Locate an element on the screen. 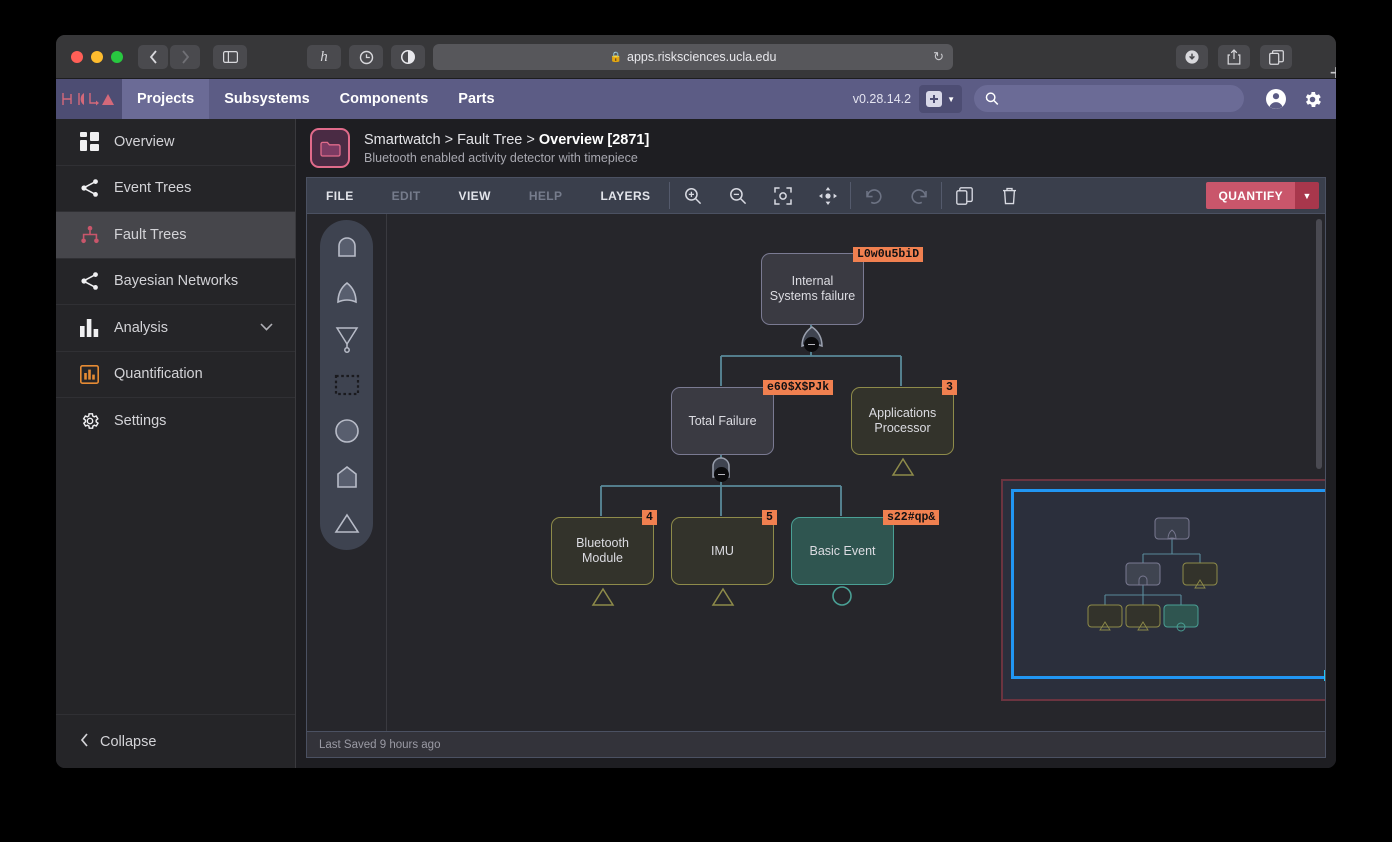 The height and width of the screenshot is (842, 1392). breadcrumb-prefix: Smartwatch > Fault Tree > is located at coordinates (451, 139).